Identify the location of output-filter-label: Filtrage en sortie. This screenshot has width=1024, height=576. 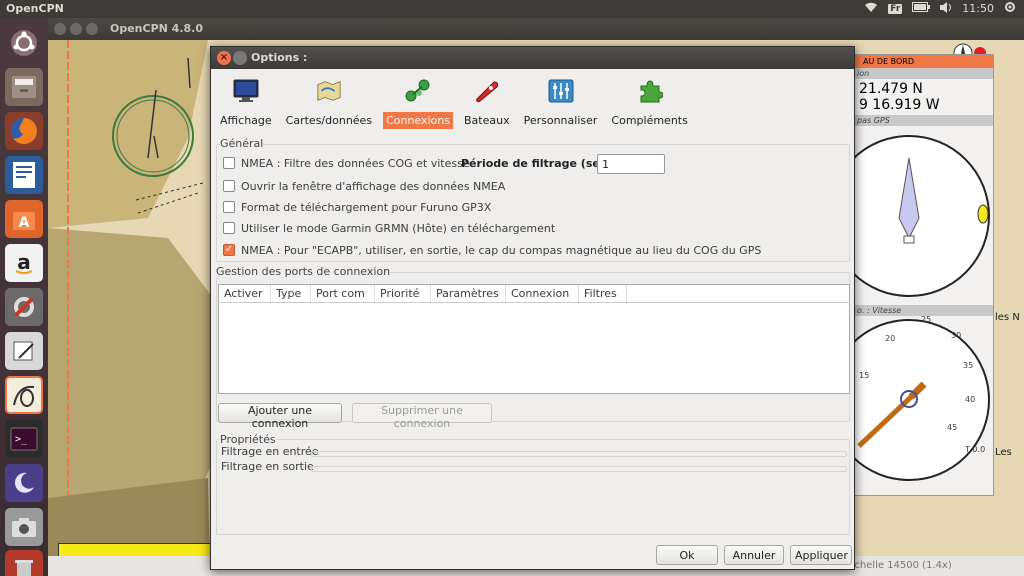
(267, 466).